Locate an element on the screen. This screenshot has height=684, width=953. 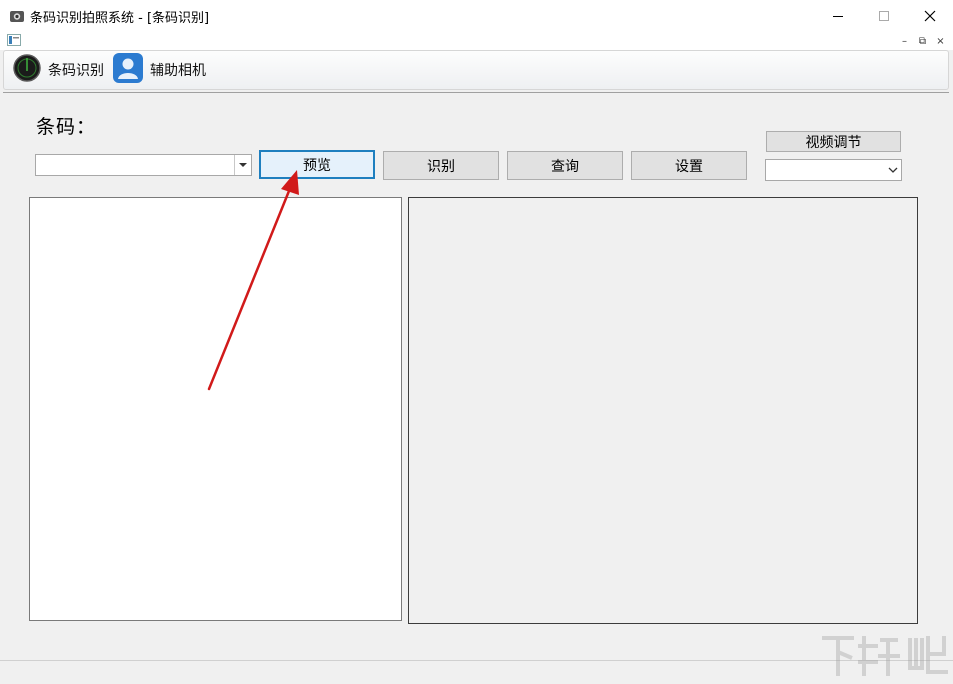
window-title: 条码识别拍照系统 - [条码识别] is located at coordinates (120, 18).